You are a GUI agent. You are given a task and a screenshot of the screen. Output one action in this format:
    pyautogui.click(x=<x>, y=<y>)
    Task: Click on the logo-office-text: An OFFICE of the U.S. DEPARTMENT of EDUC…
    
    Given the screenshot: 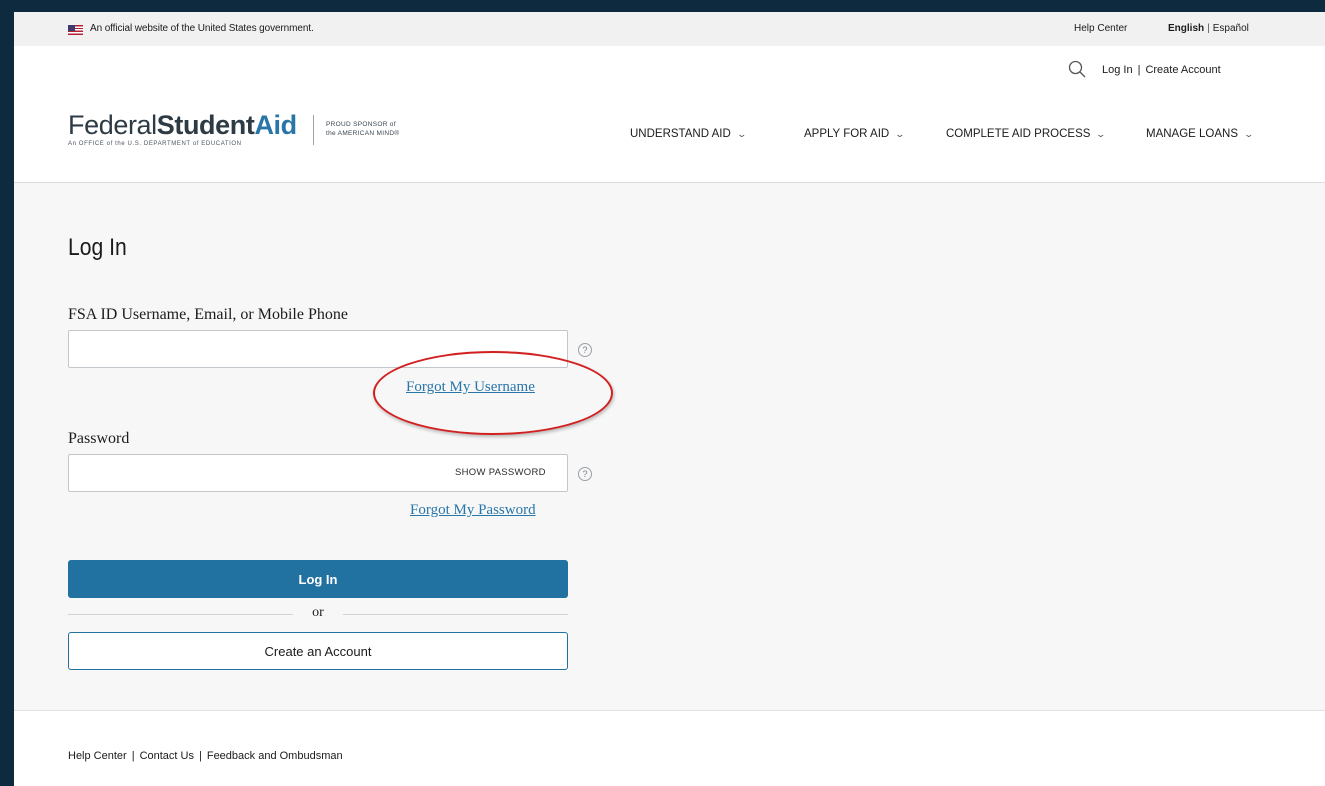 What is the action you would take?
    pyautogui.click(x=155, y=144)
    